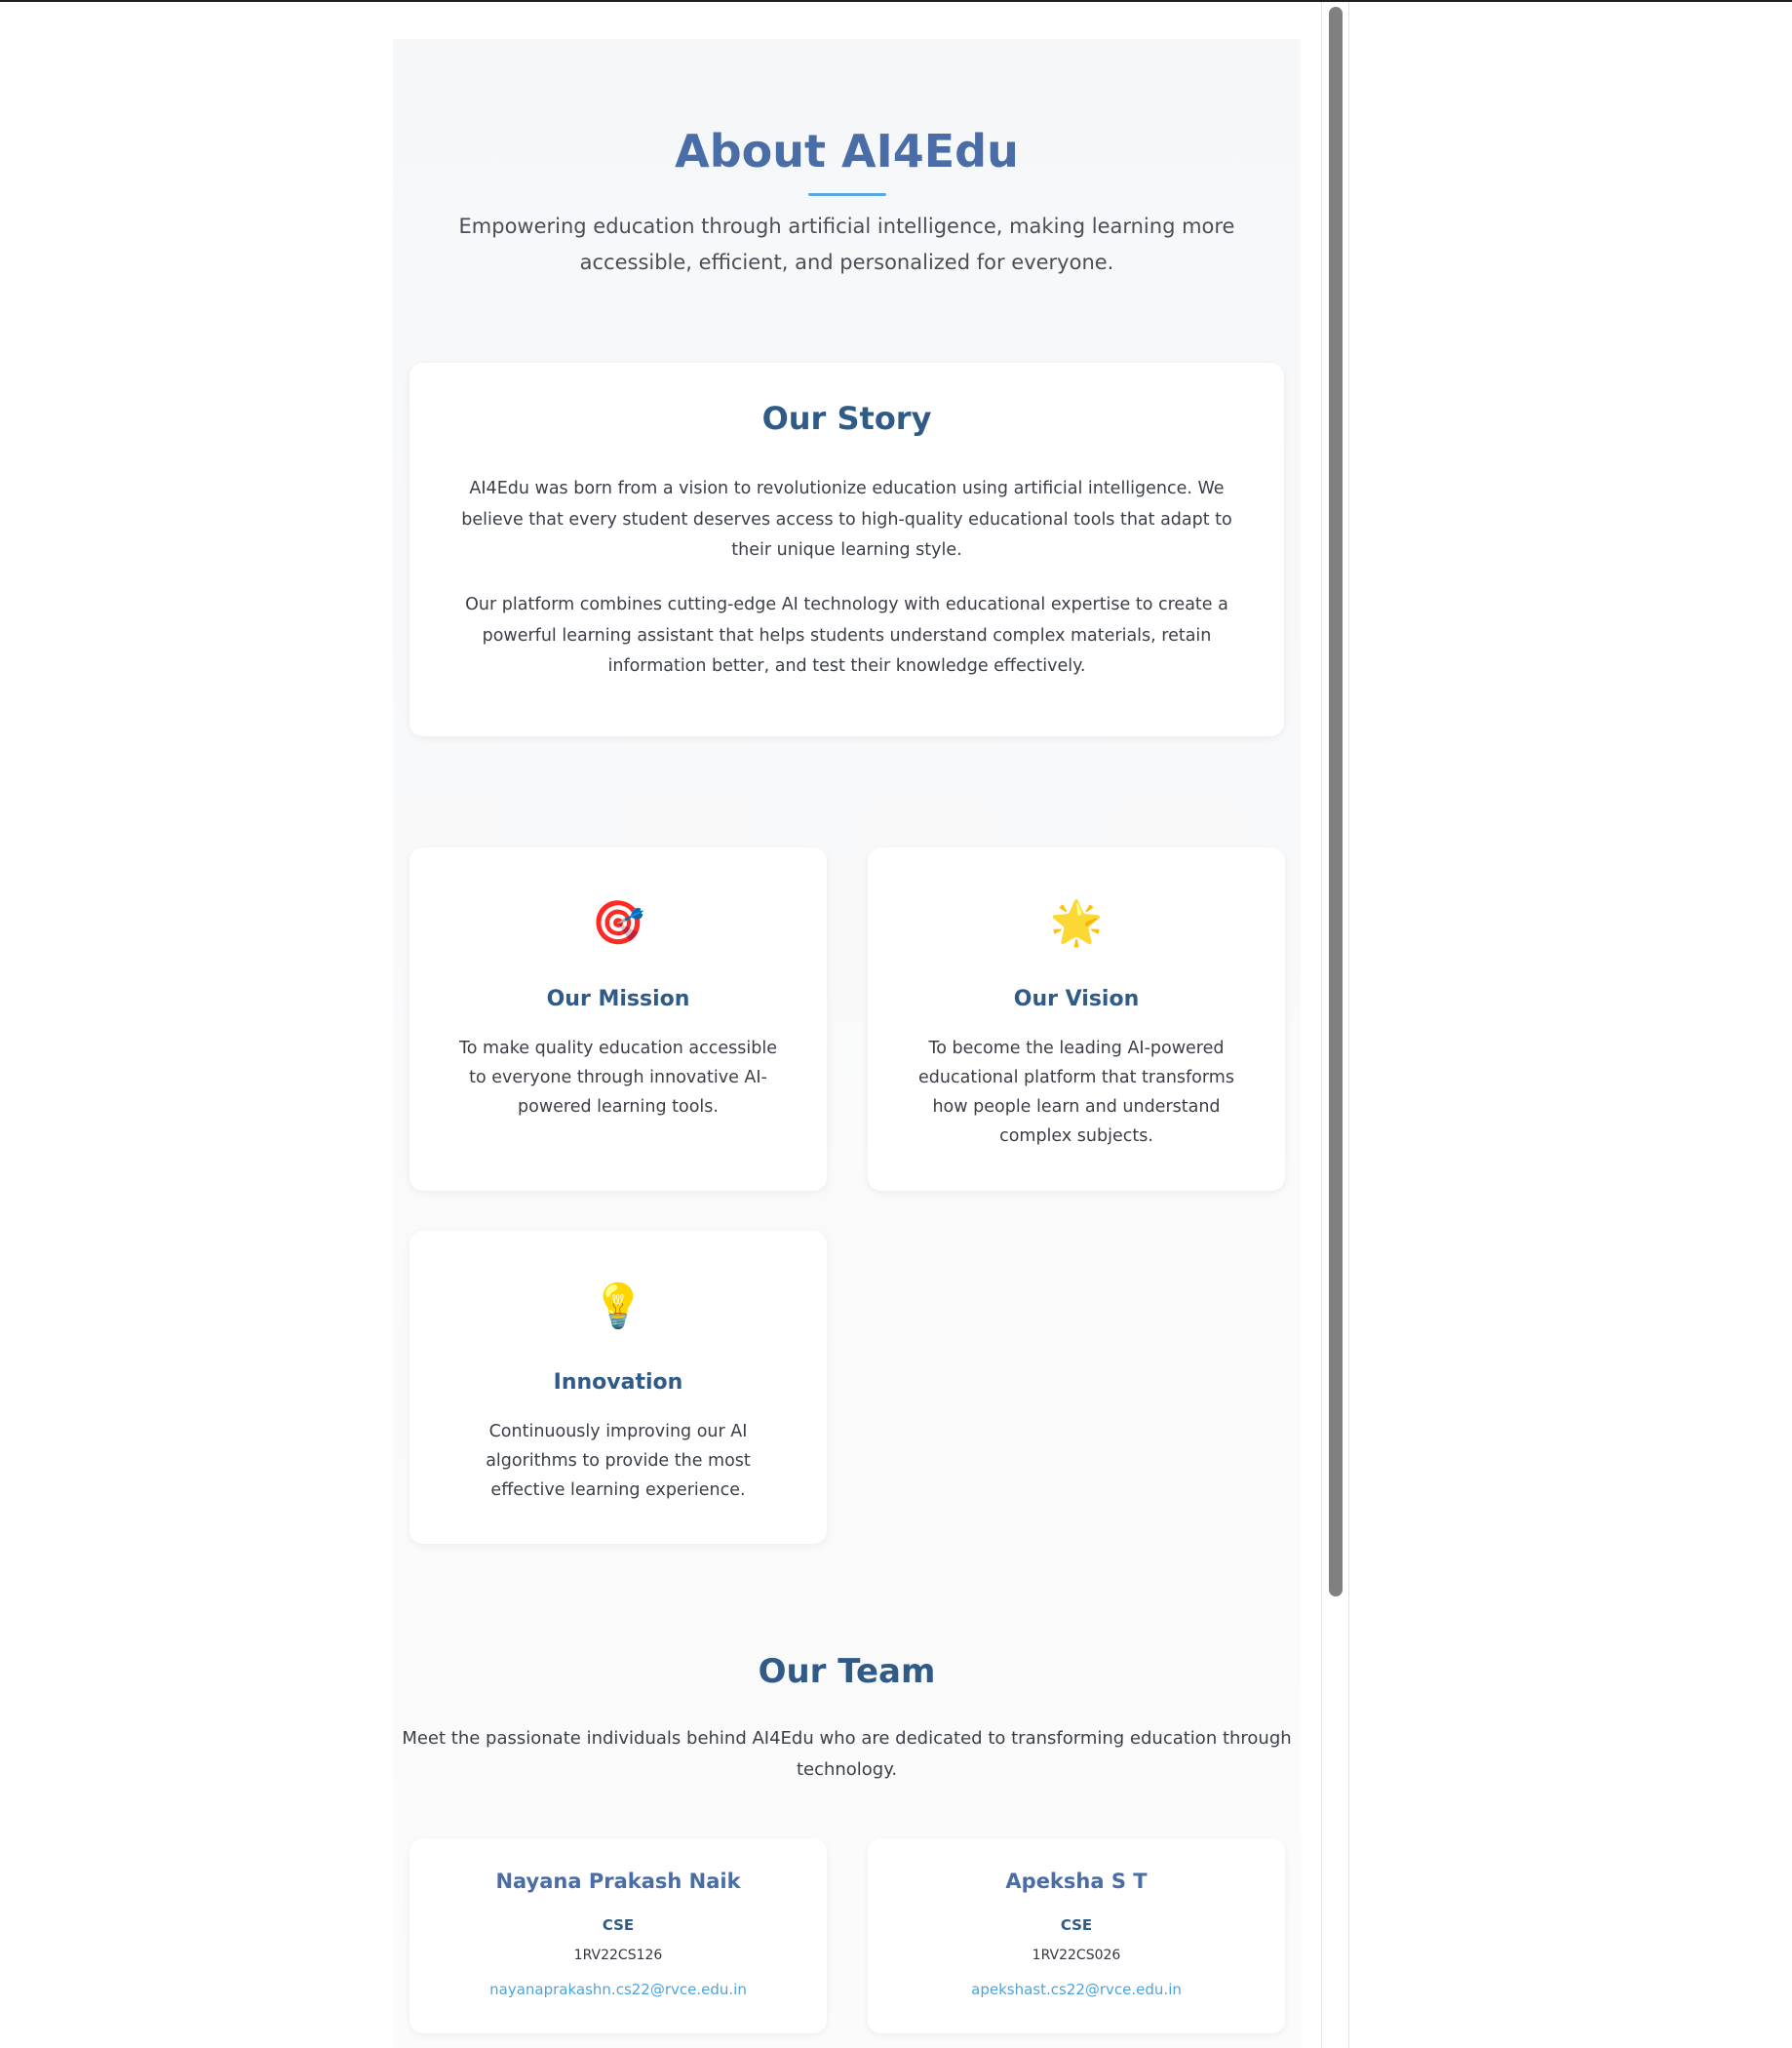 The image size is (1792, 2048). What do you see at coordinates (618, 1989) in the screenshot?
I see `member-email-link: nayanaprakashn.cs22@rvce.edu.in` at bounding box center [618, 1989].